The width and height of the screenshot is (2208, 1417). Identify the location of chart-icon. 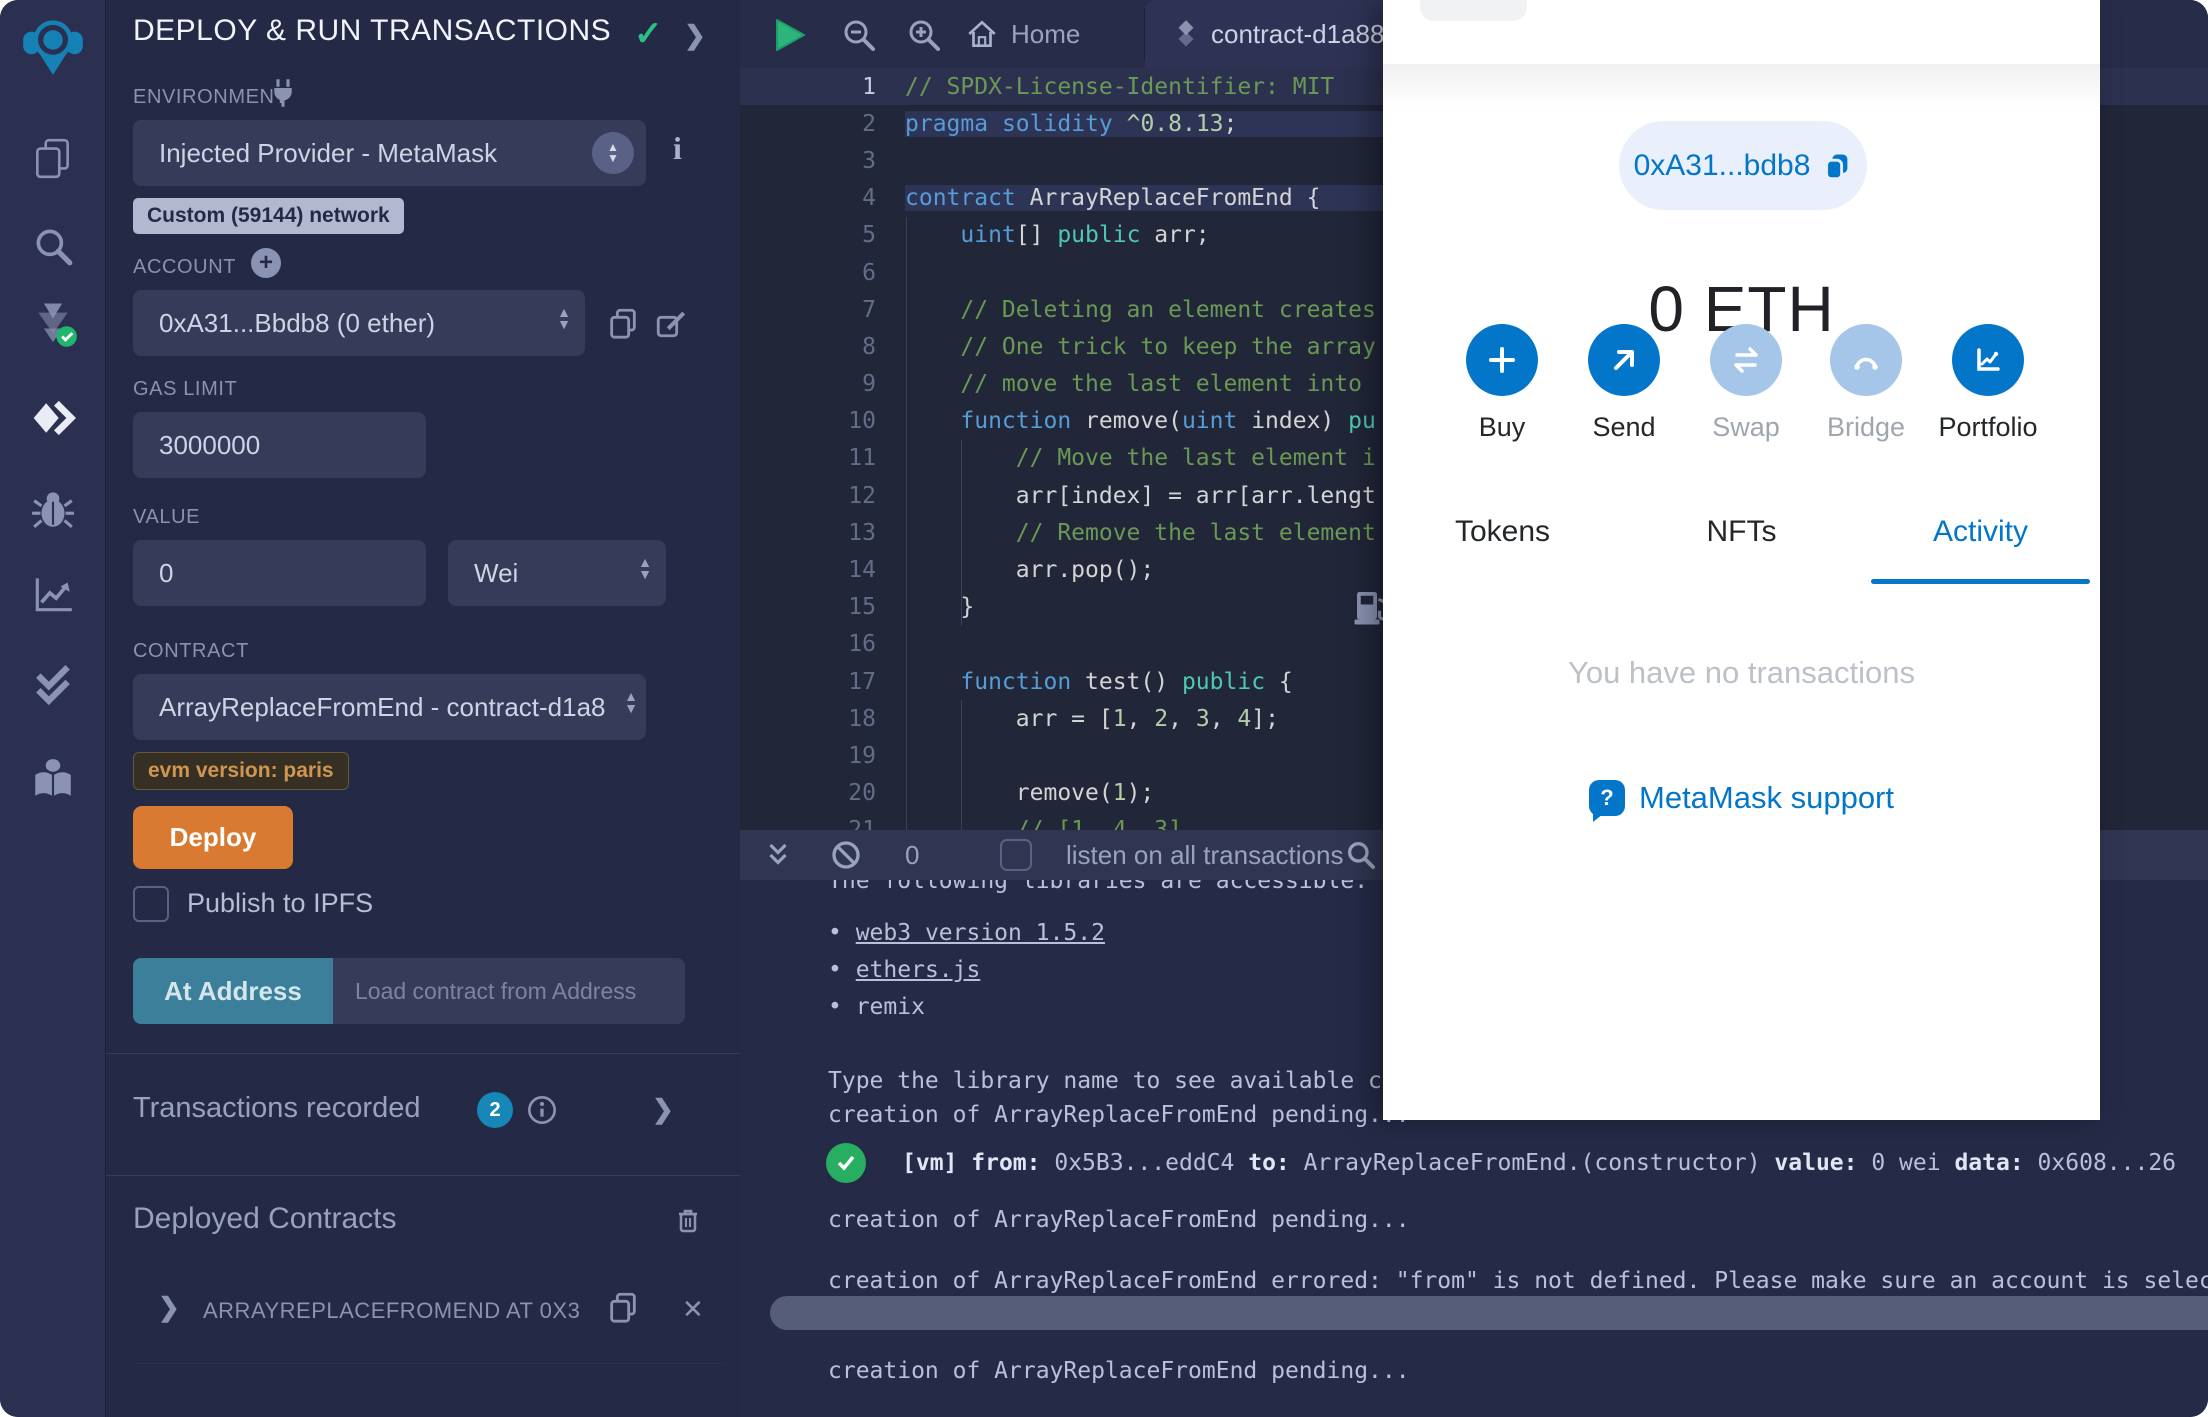
(1988, 359).